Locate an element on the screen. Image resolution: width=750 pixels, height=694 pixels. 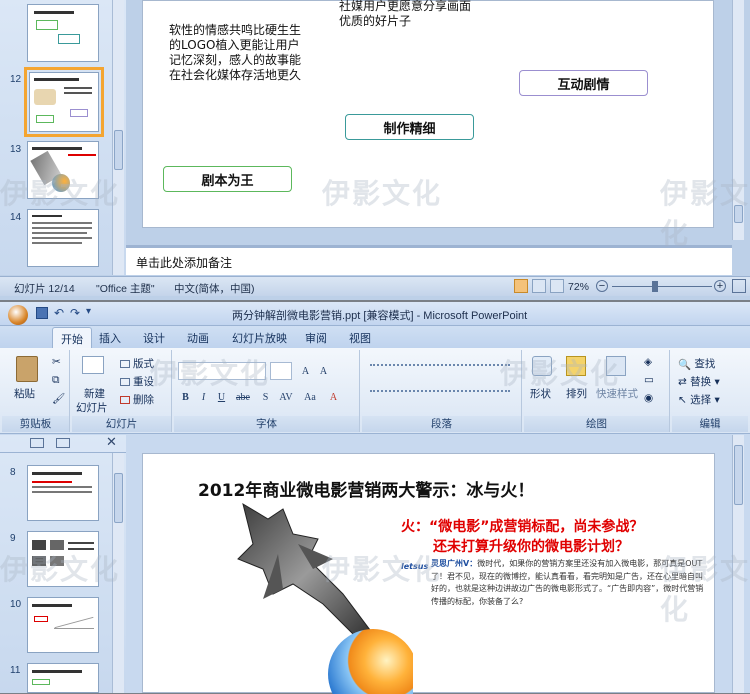
tab-home: 开始 is located at coordinates (72, 337).